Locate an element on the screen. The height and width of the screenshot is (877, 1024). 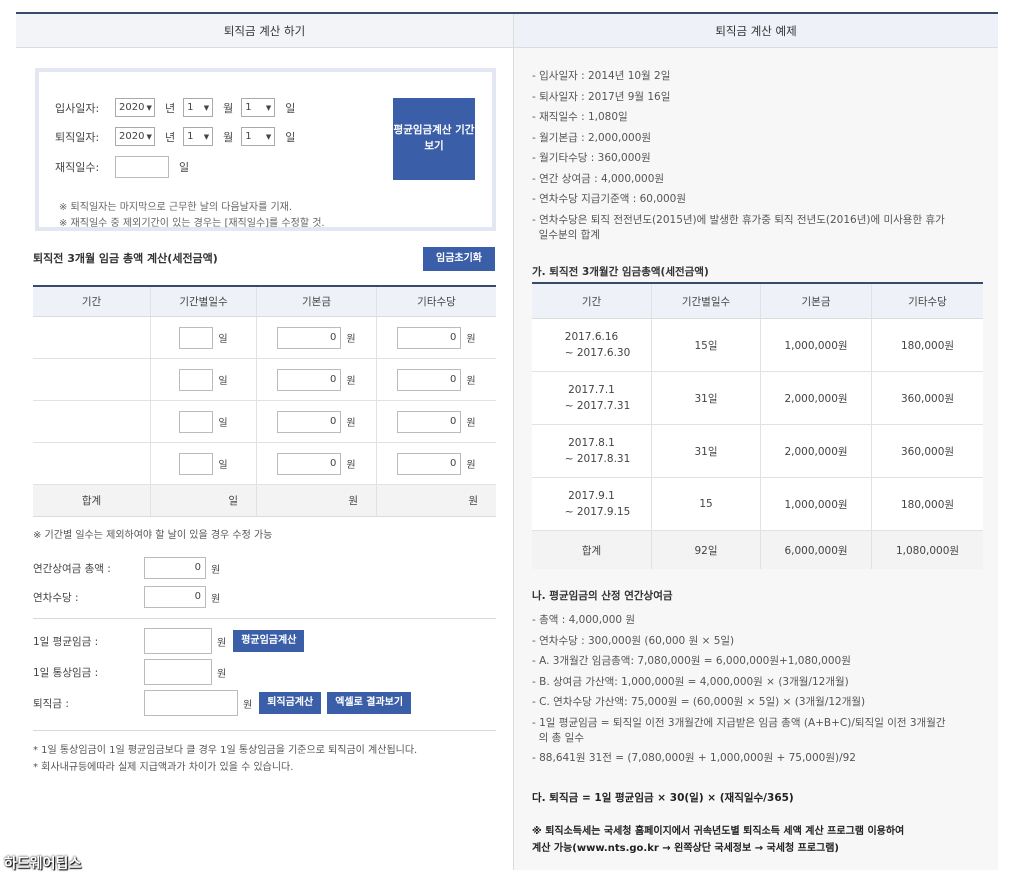
hire-day-select: 1 ▼ is located at coordinates (258, 107).